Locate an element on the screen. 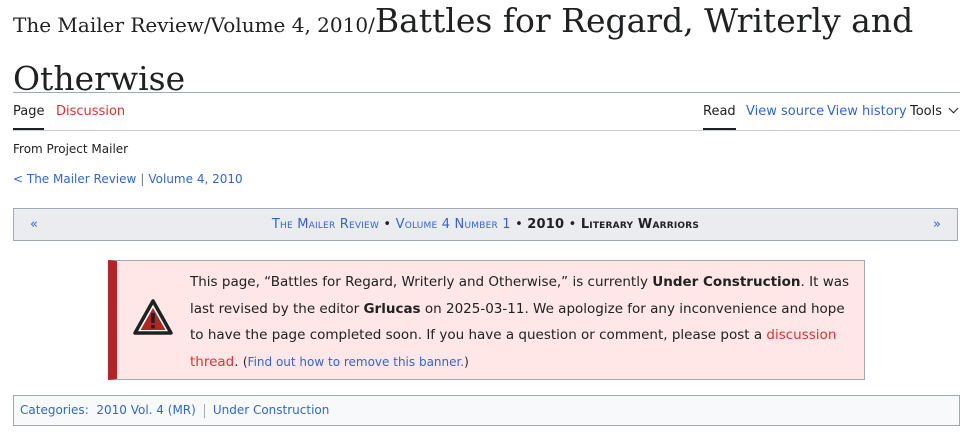  navbox-year: 2010 is located at coordinates (546, 224).